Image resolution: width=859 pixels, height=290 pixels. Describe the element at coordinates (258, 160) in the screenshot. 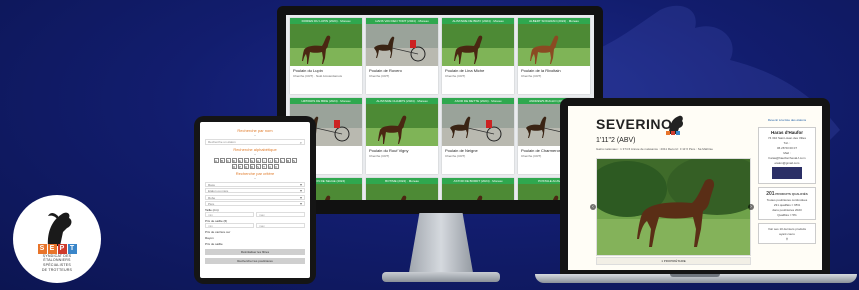

I see `letter-button: H` at that location.